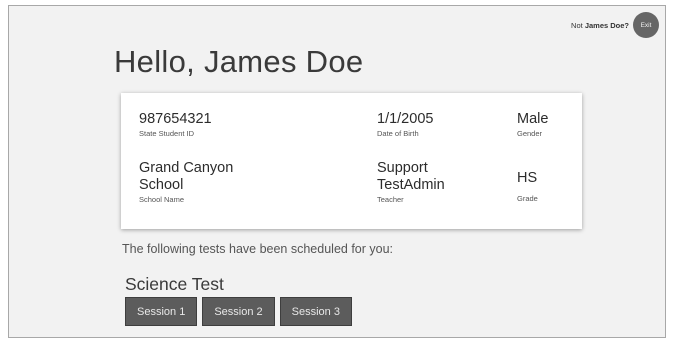 This screenshot has width=673, height=341. What do you see at coordinates (315, 311) in the screenshot?
I see `session-3-button: Session 3` at bounding box center [315, 311].